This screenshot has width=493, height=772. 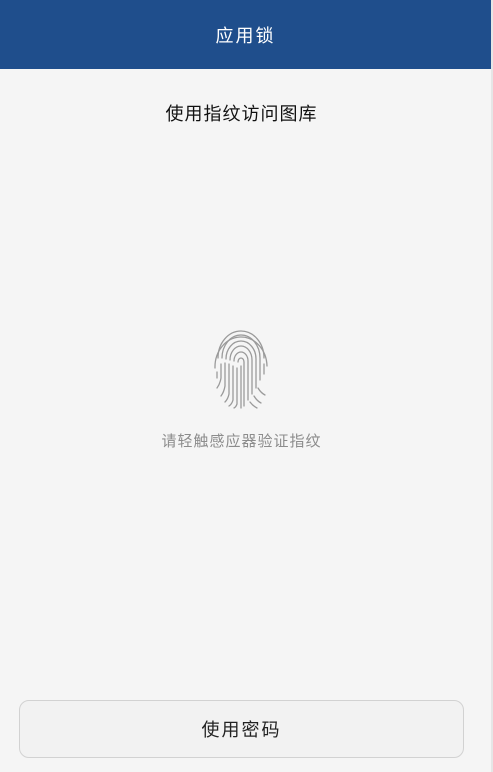 What do you see at coordinates (241, 441) in the screenshot?
I see `sensor-hint: 请轻触感应器验证指纹` at bounding box center [241, 441].